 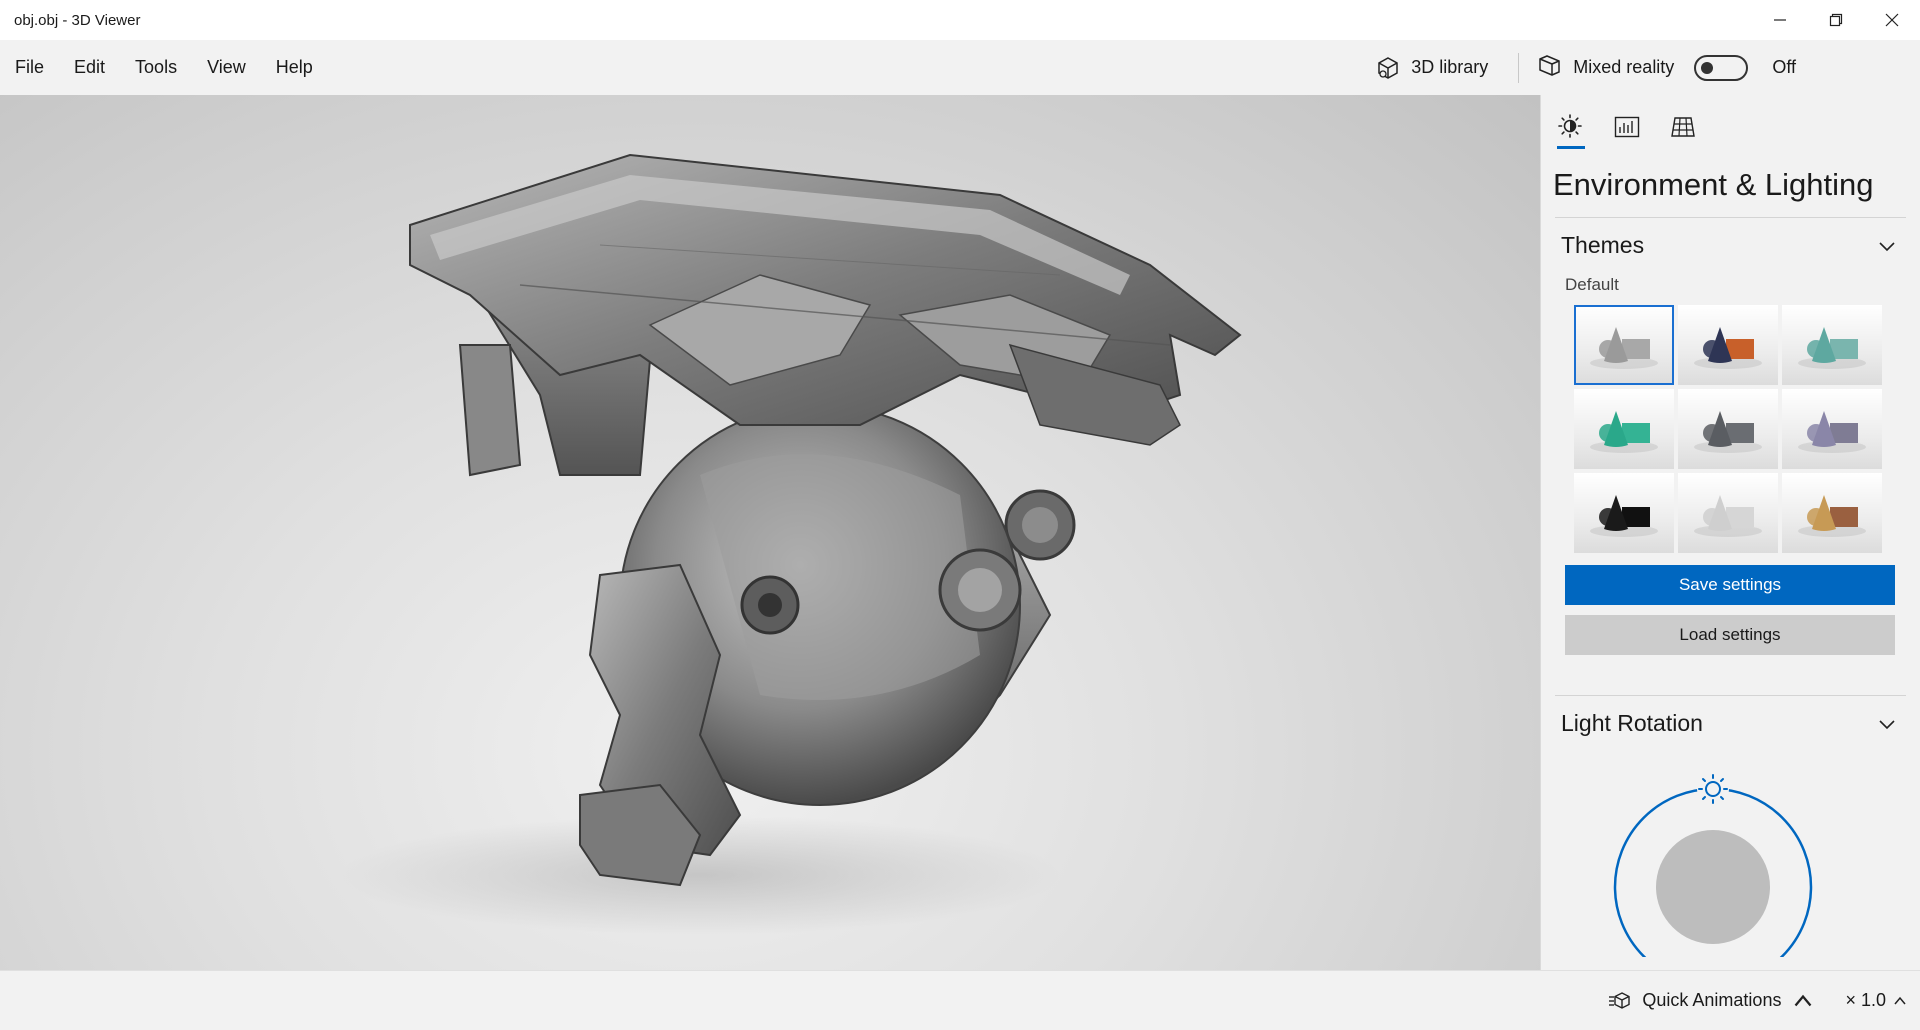 I want to click on close-button, so click(x=1892, y=20).